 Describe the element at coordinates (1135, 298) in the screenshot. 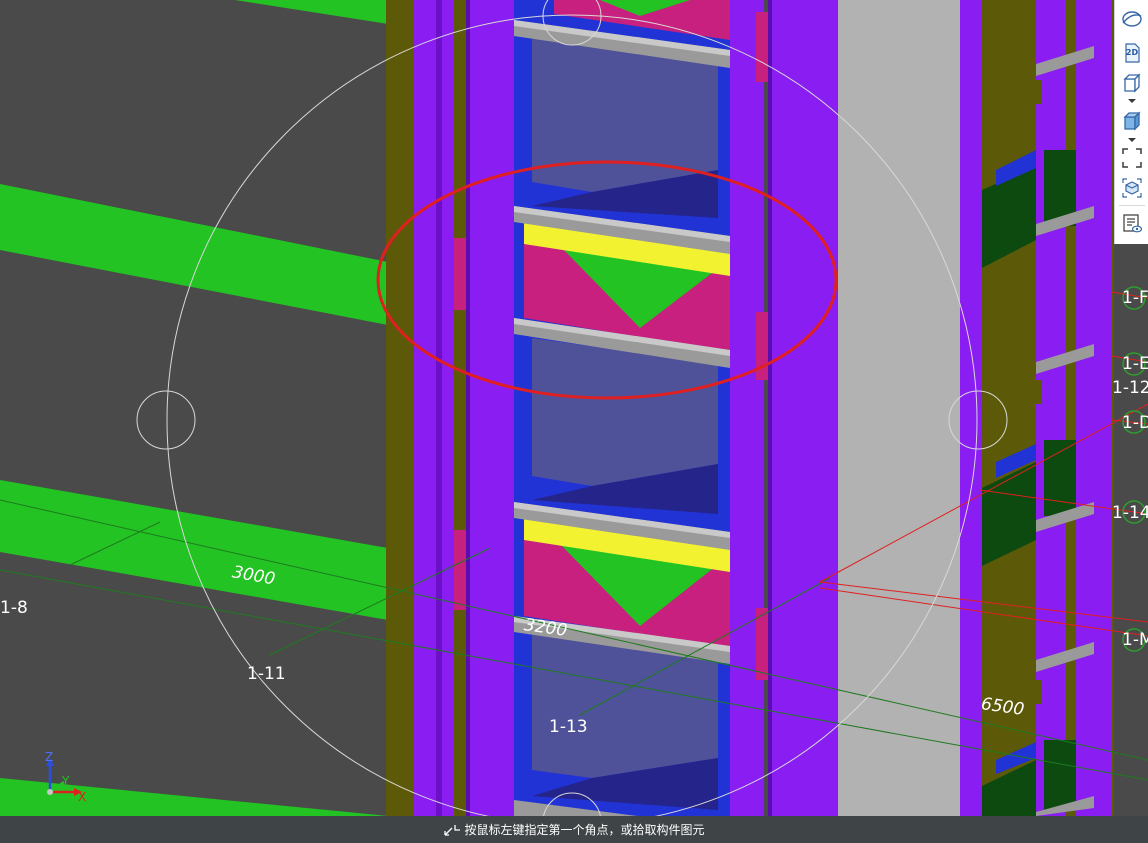

I see `grid-label-1-F: 1-F` at that location.